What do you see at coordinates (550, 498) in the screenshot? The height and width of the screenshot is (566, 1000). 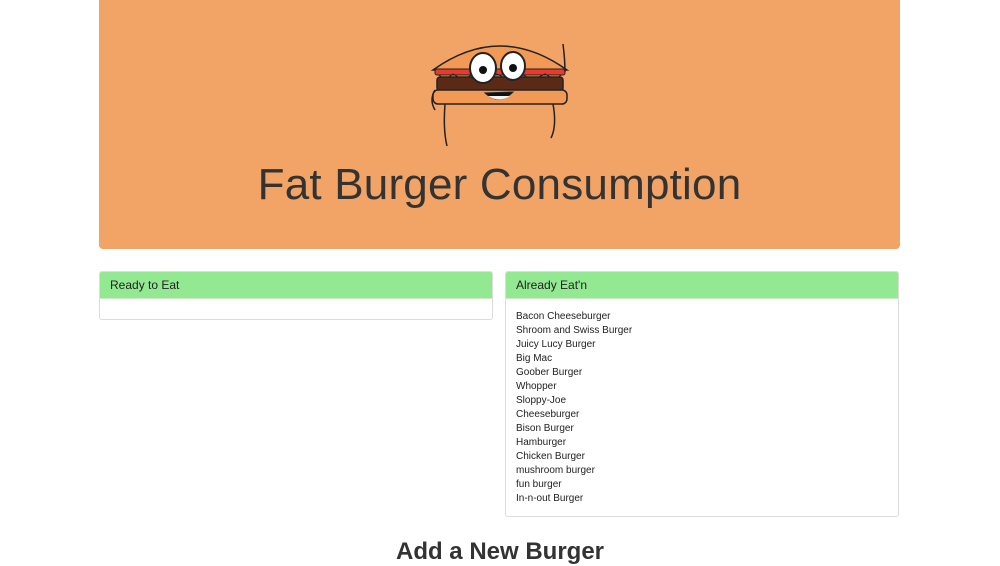 I see `burger-list-item: In-n-out Burger` at bounding box center [550, 498].